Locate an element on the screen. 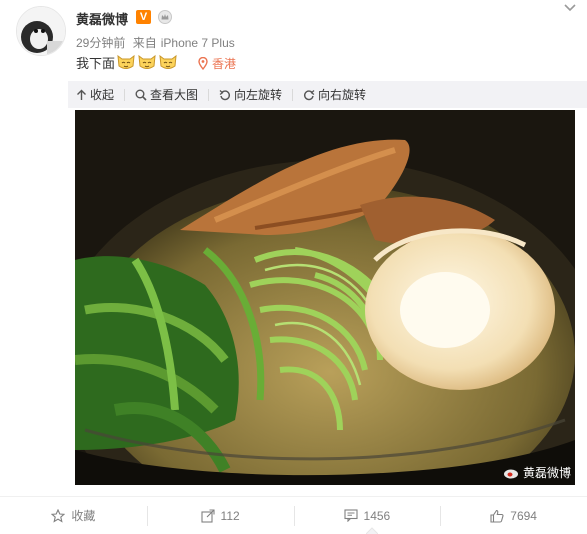 The width and height of the screenshot is (587, 534). post-text: 我下面 is located at coordinates (127, 62).